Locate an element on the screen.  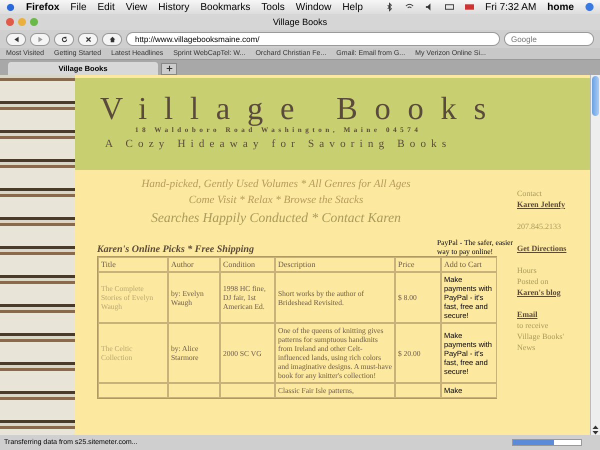
menu-item: Bookmarks is located at coordinates (225, 7).